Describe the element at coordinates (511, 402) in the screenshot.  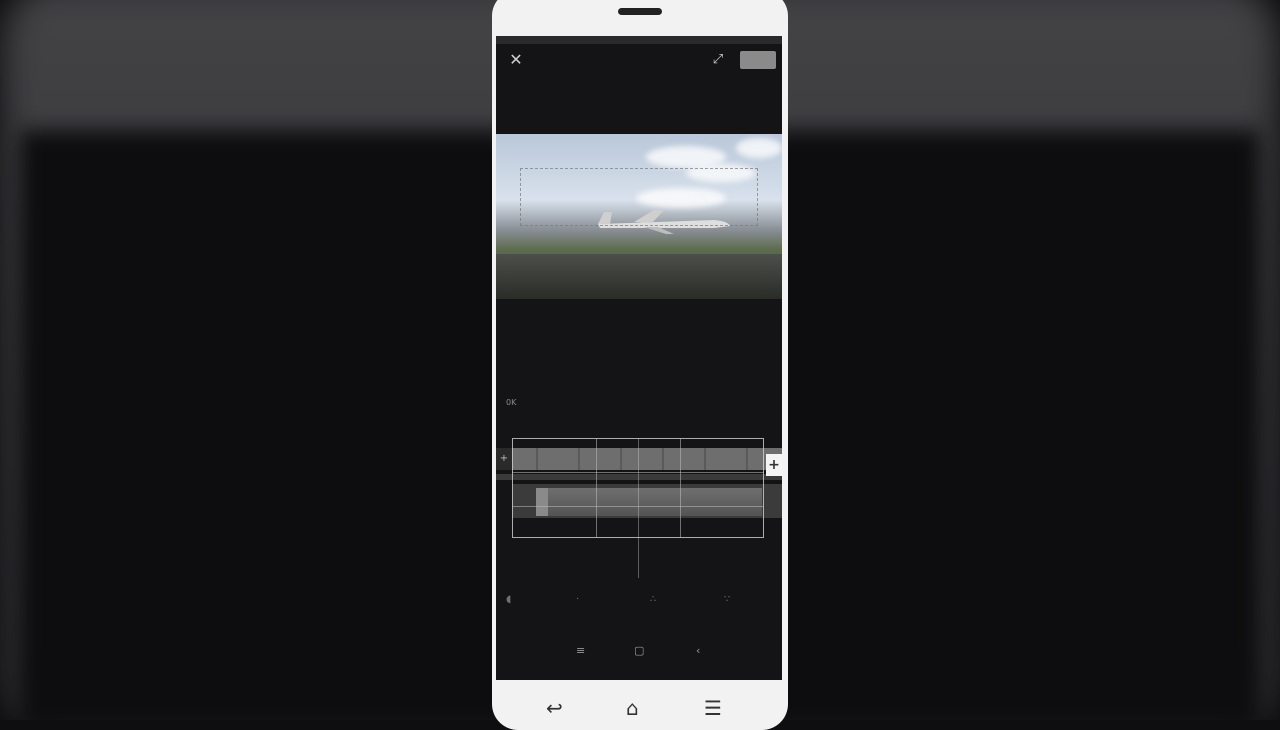
I see `time-start-label: 0K` at that location.